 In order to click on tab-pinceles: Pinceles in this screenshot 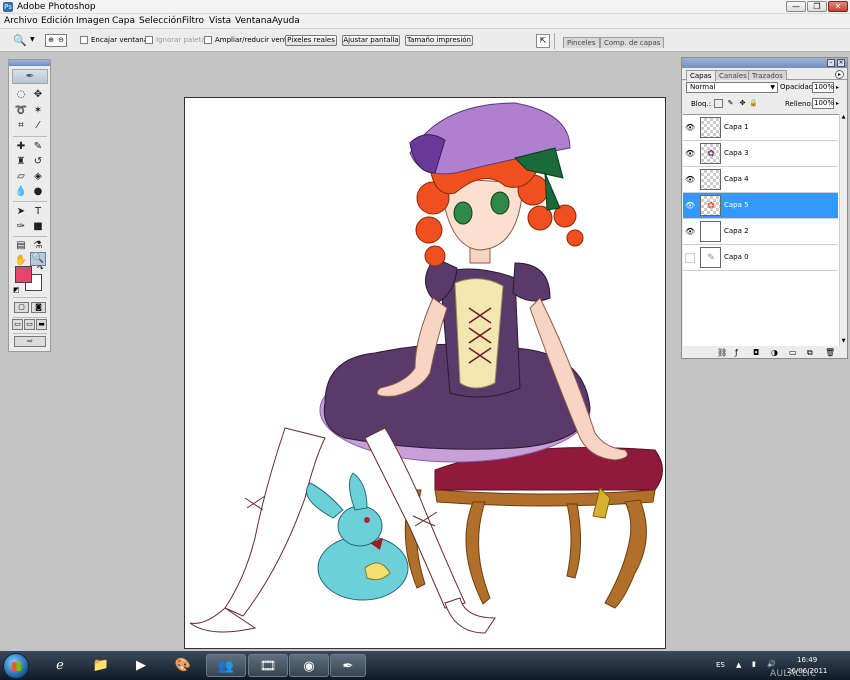, I will do `click(581, 42)`.